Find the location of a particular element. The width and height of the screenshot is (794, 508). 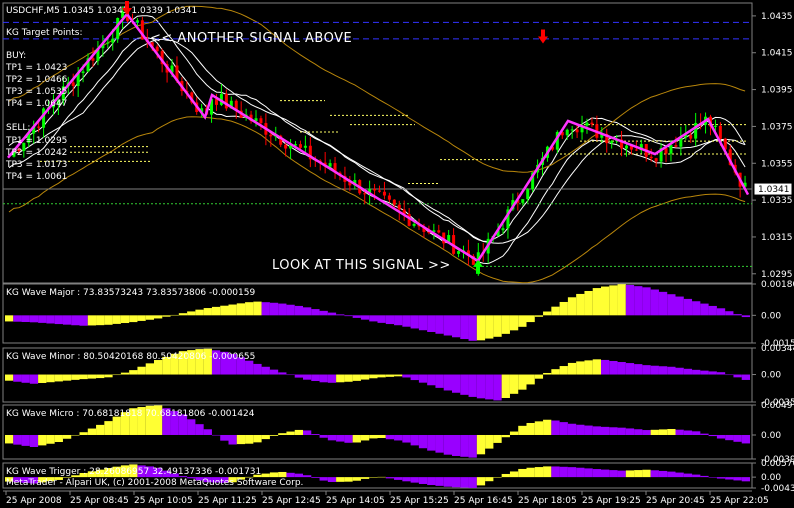

price-tick-label: 1.0315 is located at coordinates (777, 238).